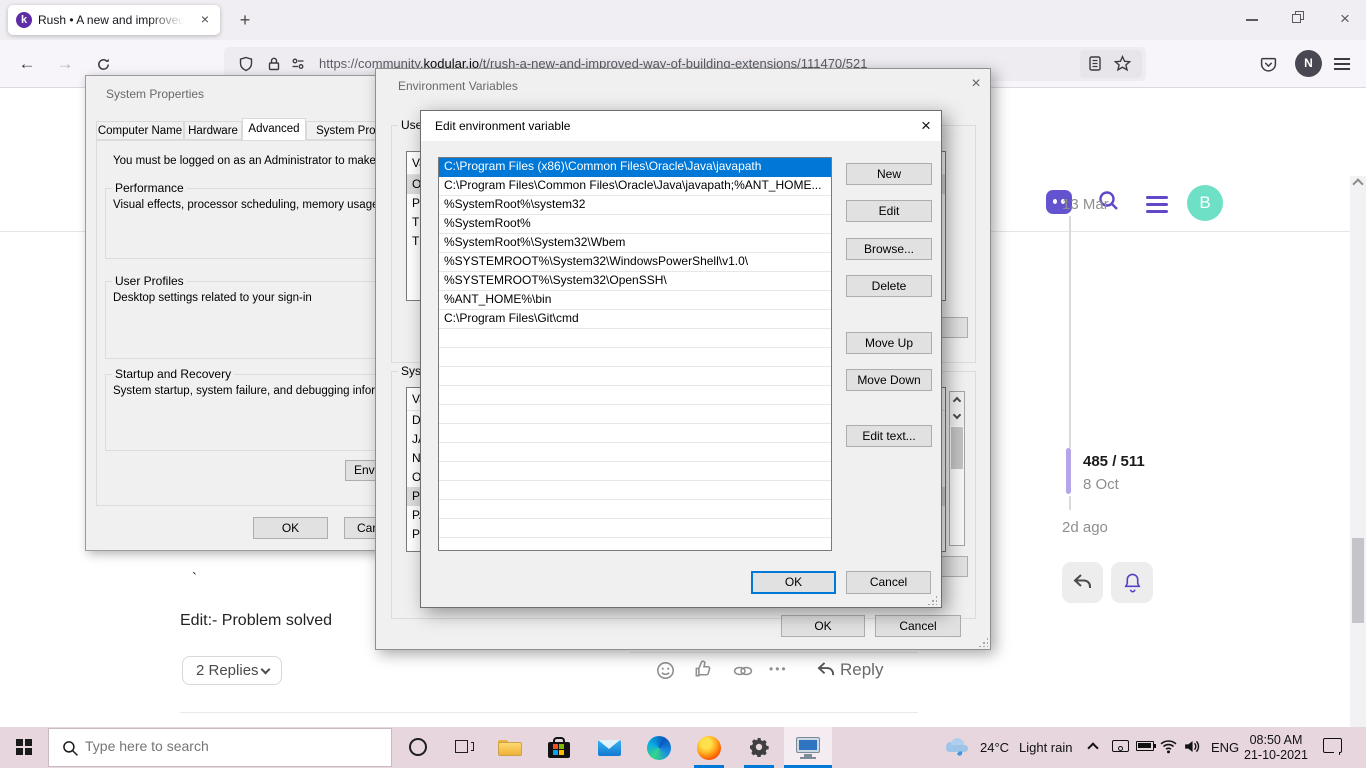 Image resolution: width=1366 pixels, height=768 pixels. Describe the element at coordinates (1093, 748) in the screenshot. I see `tray-expand-icon` at that location.